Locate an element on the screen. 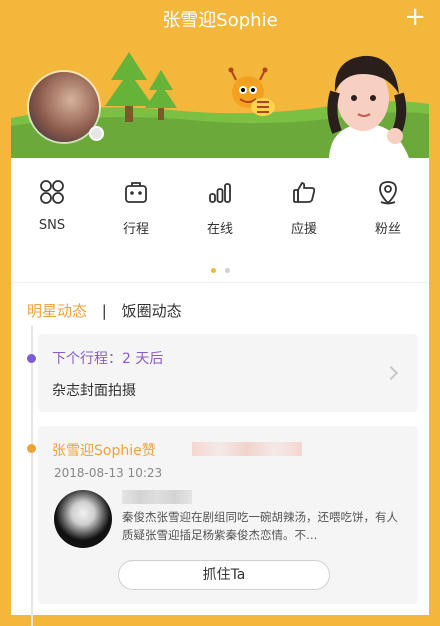  feed-title: 张雪迎Sophie赞 is located at coordinates (104, 451).